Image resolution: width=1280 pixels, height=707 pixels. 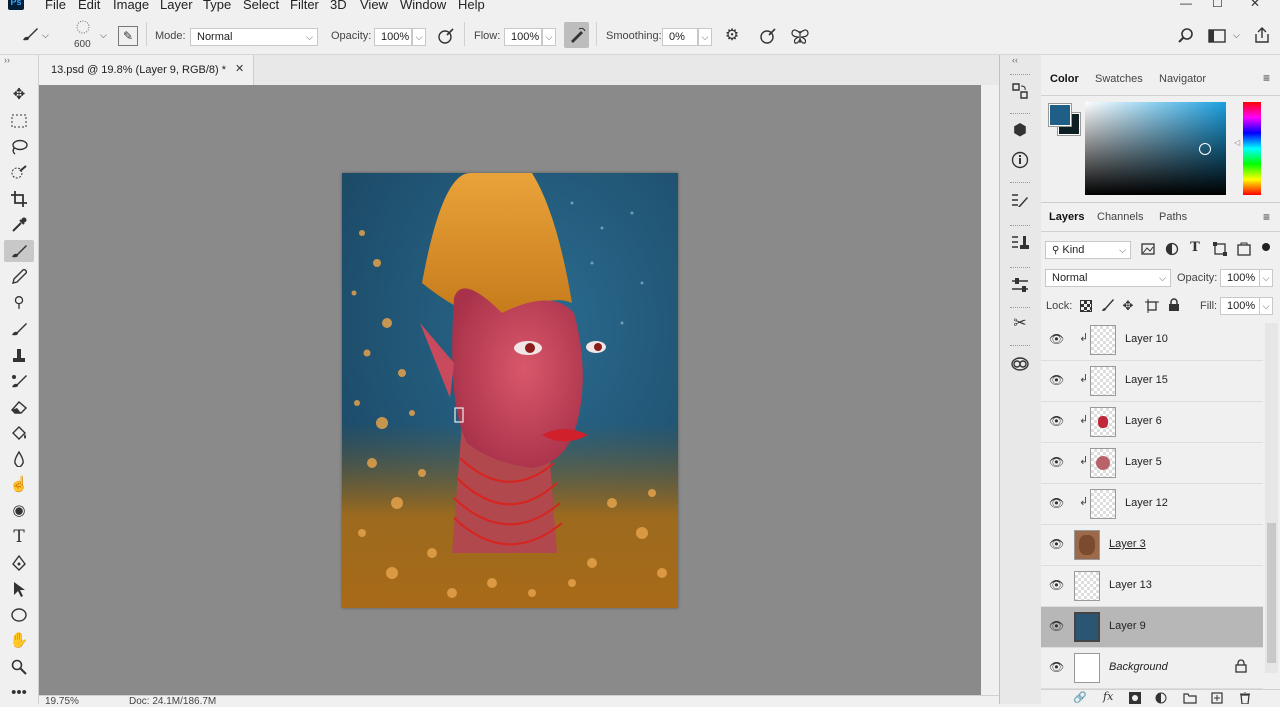 What do you see at coordinates (304, 6) in the screenshot?
I see `menu-filter: Filter` at bounding box center [304, 6].